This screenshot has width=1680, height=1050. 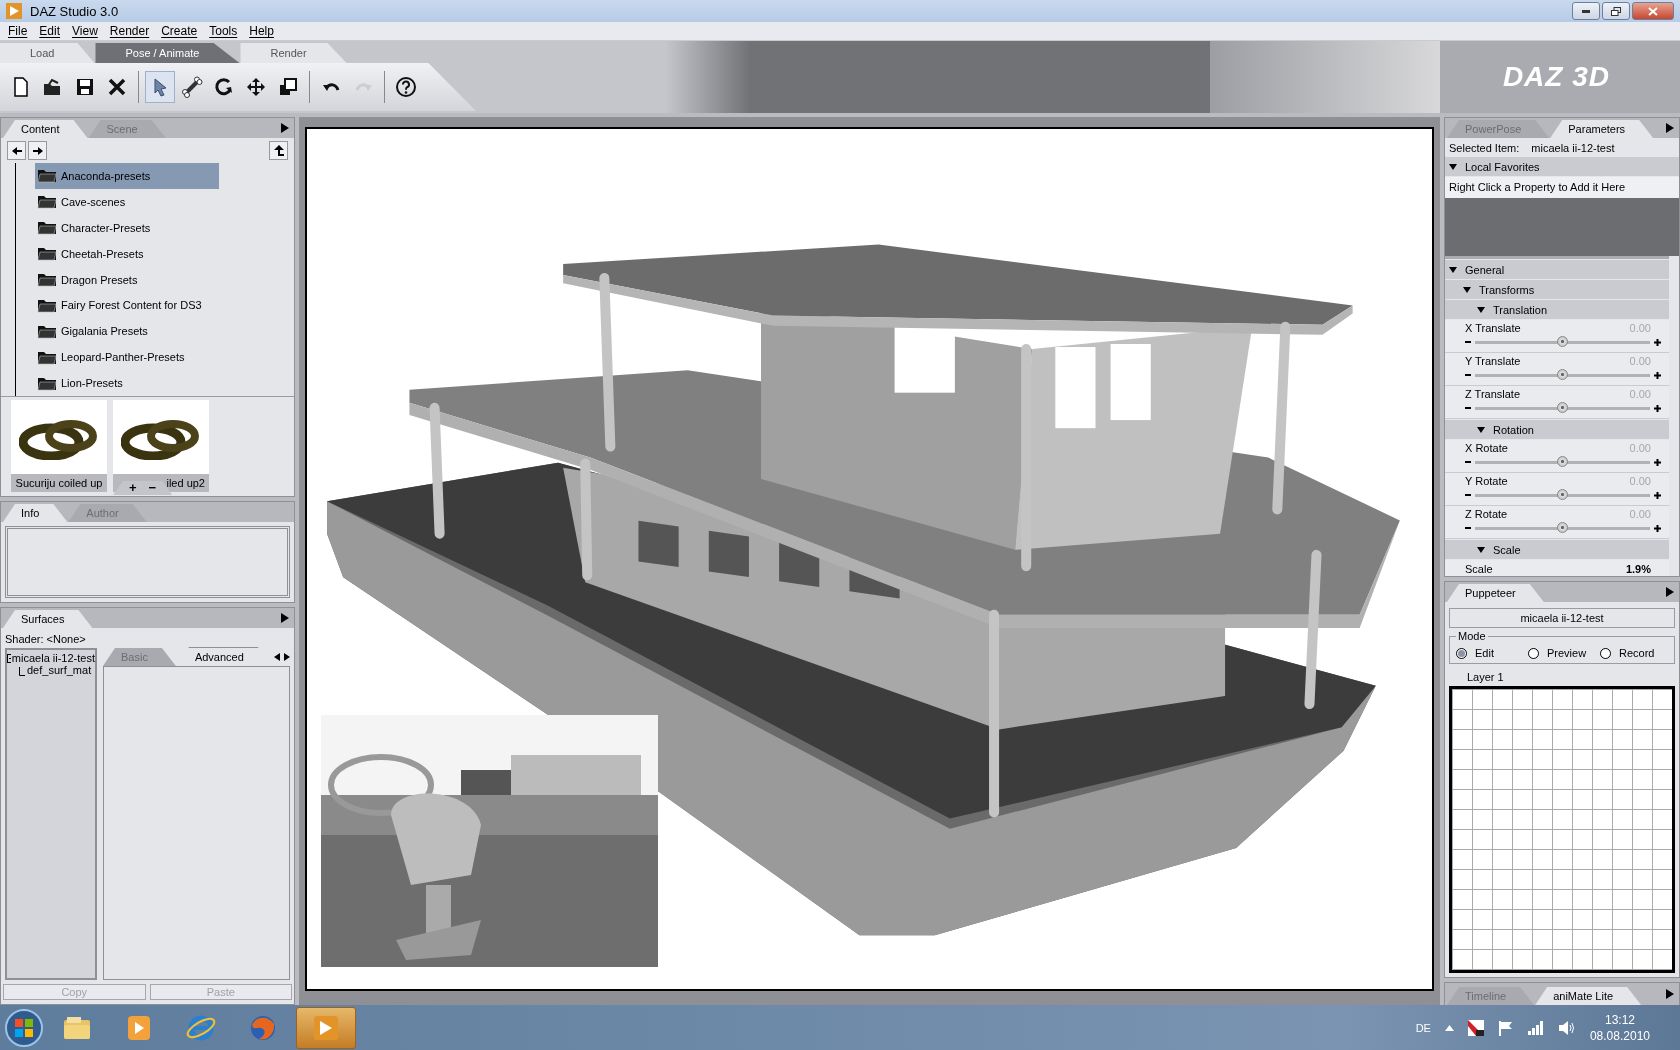 What do you see at coordinates (127, 176) in the screenshot?
I see `folder-item: Anaconda-presets` at bounding box center [127, 176].